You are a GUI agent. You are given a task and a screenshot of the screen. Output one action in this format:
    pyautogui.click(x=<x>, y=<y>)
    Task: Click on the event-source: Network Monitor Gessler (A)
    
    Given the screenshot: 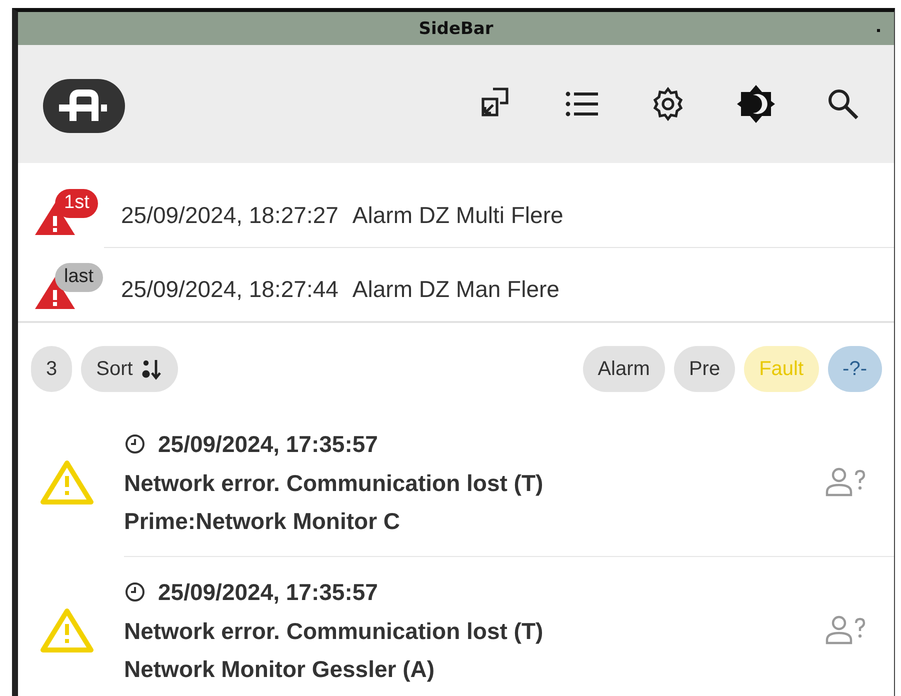 What is the action you would take?
    pyautogui.click(x=280, y=669)
    